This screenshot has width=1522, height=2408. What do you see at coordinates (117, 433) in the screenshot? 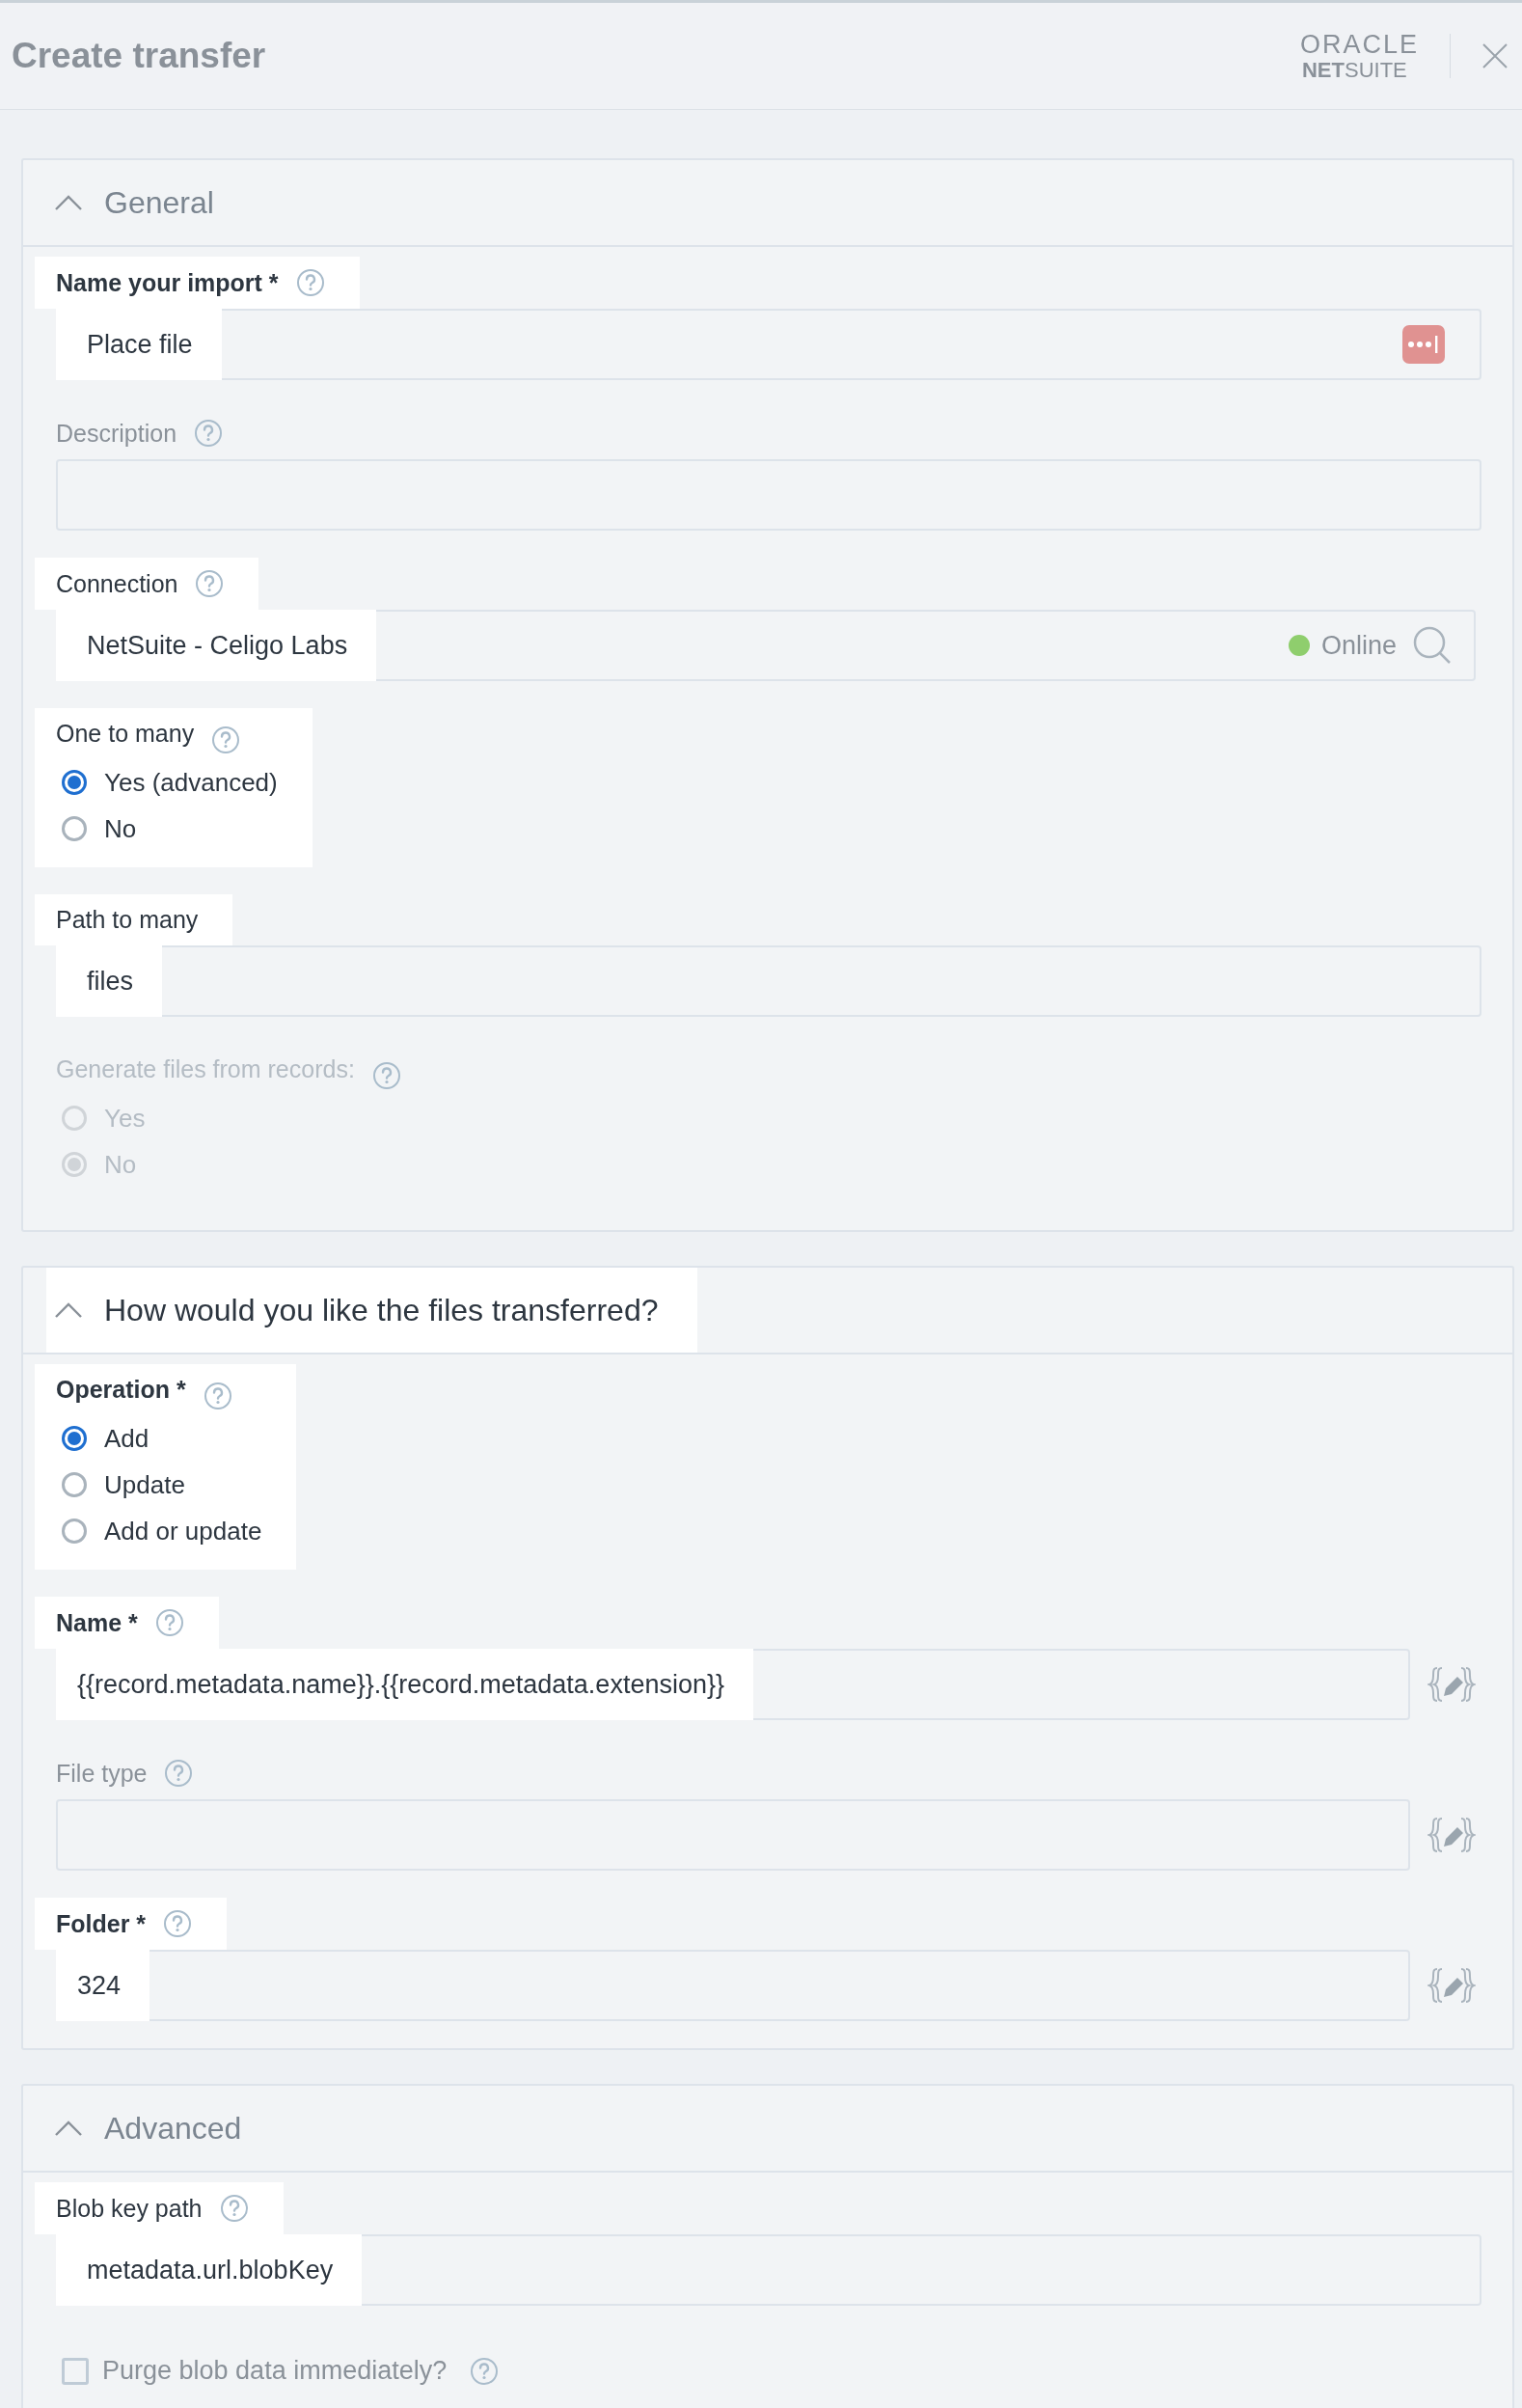
I see `field-label: Description` at bounding box center [117, 433].